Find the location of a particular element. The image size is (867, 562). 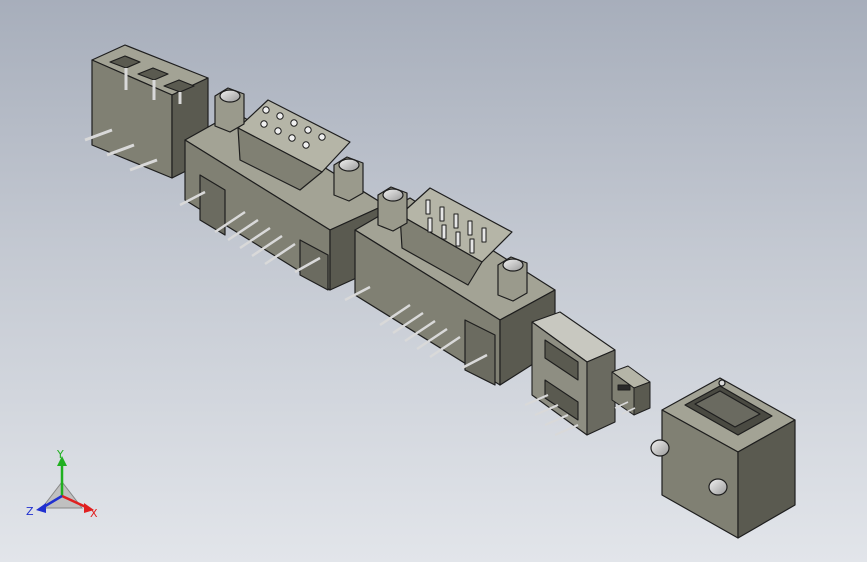

rj-jack-connector is located at coordinates (723, 458).